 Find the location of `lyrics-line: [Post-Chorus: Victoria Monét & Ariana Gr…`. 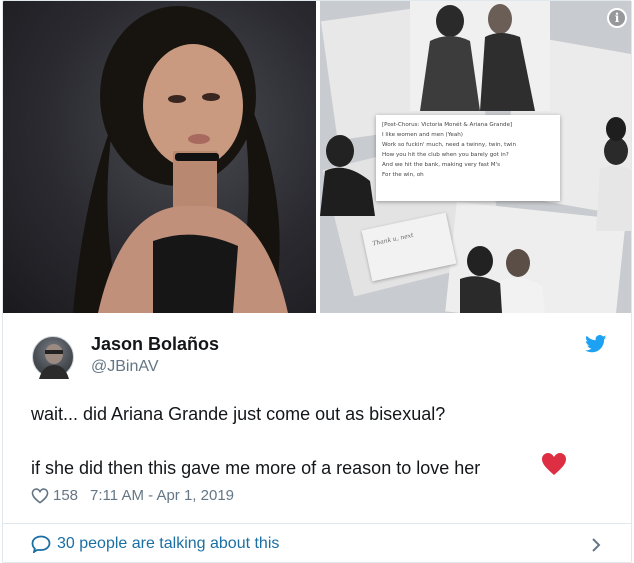

lyrics-line: [Post-Chorus: Victoria Monét & Ariana Gr… is located at coordinates (447, 125).